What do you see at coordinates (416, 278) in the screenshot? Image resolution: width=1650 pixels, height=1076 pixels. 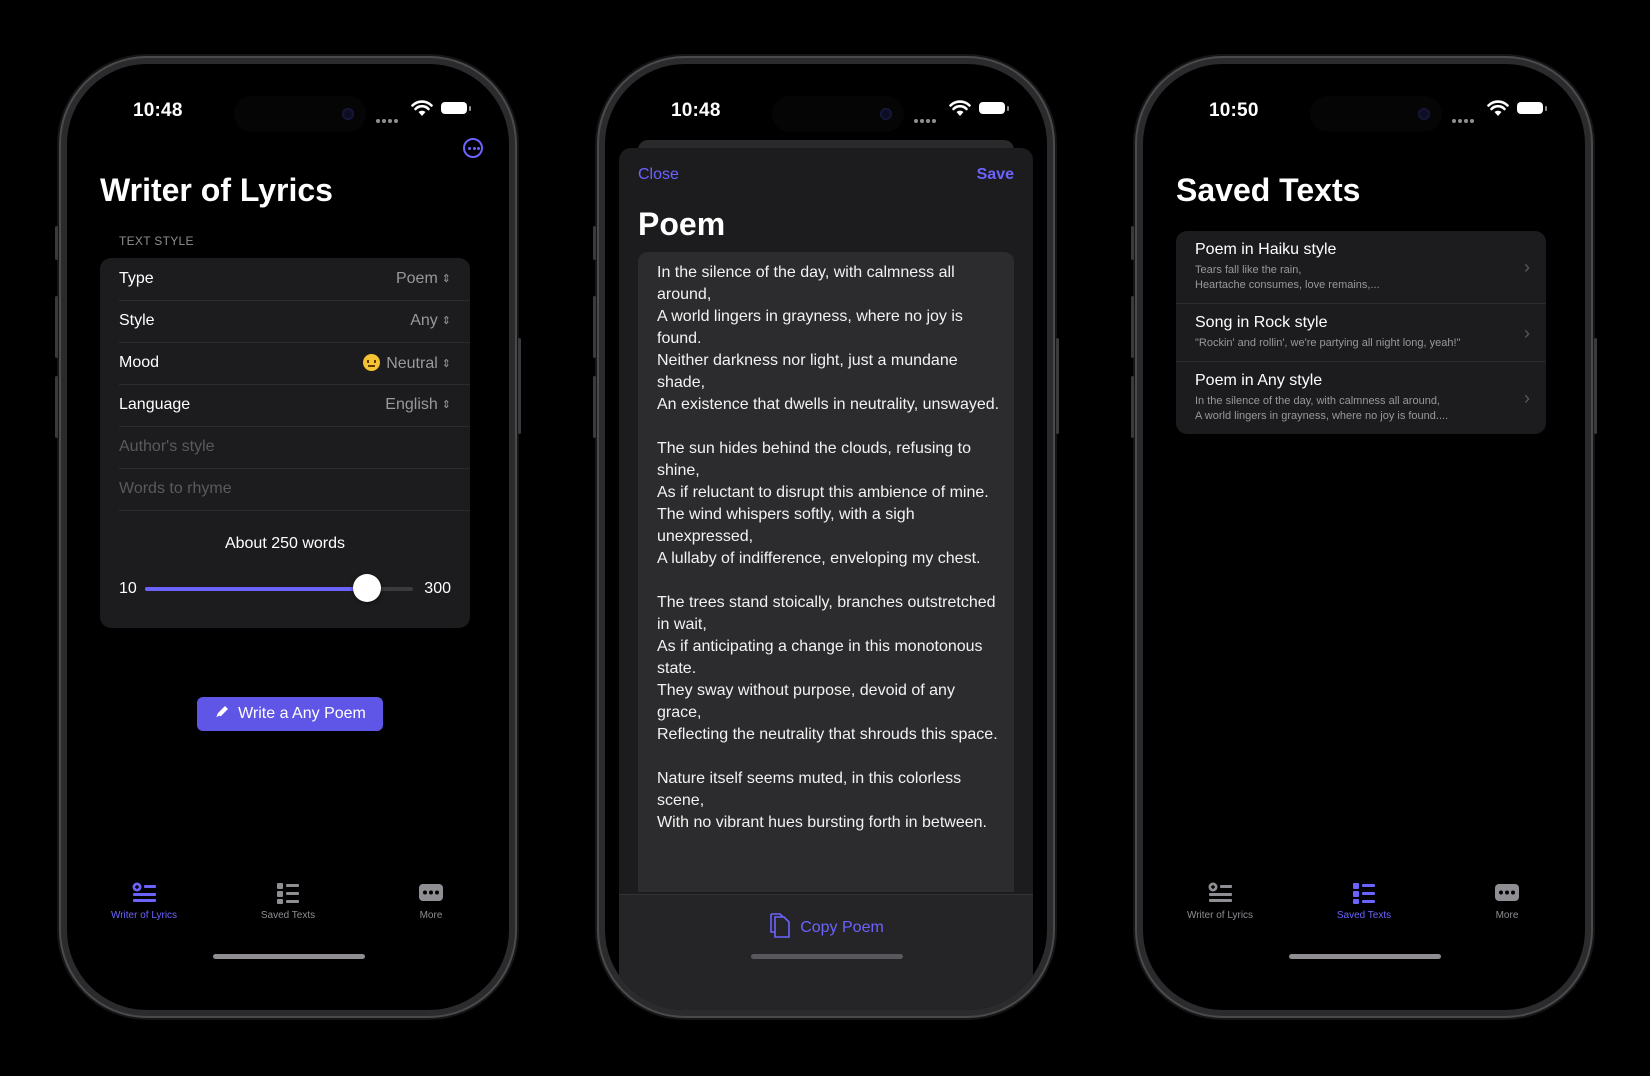 I see `type-value: Poem` at bounding box center [416, 278].